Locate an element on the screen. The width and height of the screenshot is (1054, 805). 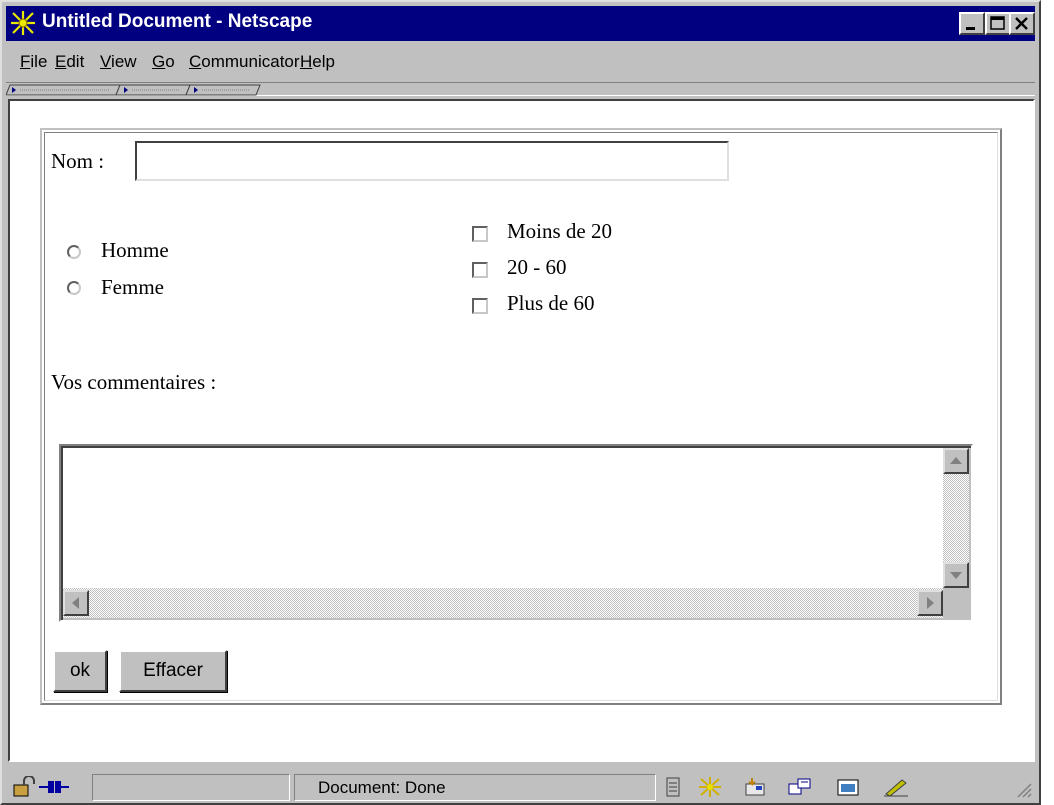
scroll-up-button is located at coordinates (956, 461).